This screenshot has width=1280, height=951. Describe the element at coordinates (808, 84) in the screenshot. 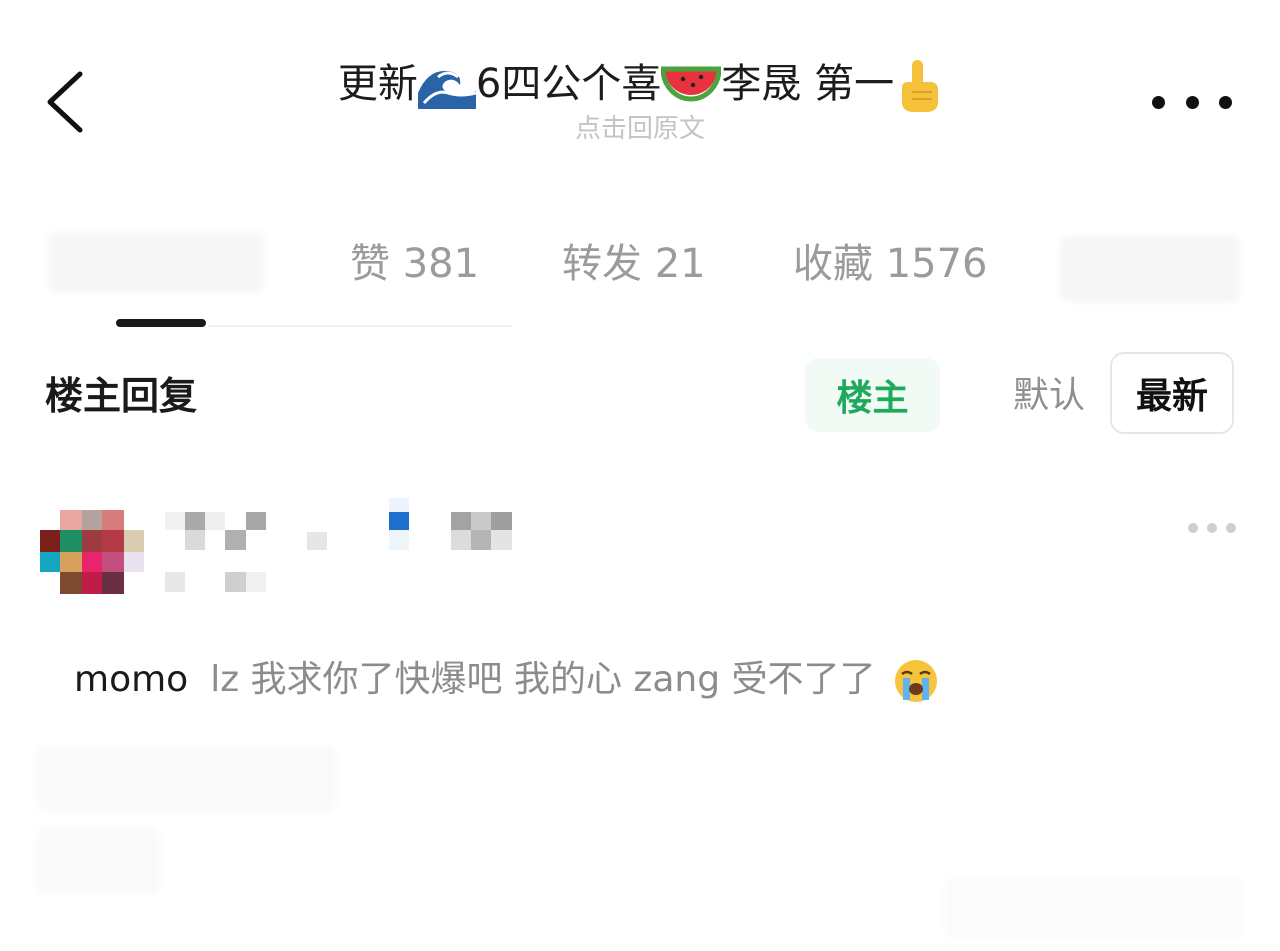

I see `title-part-3: 李晟 第一` at that location.